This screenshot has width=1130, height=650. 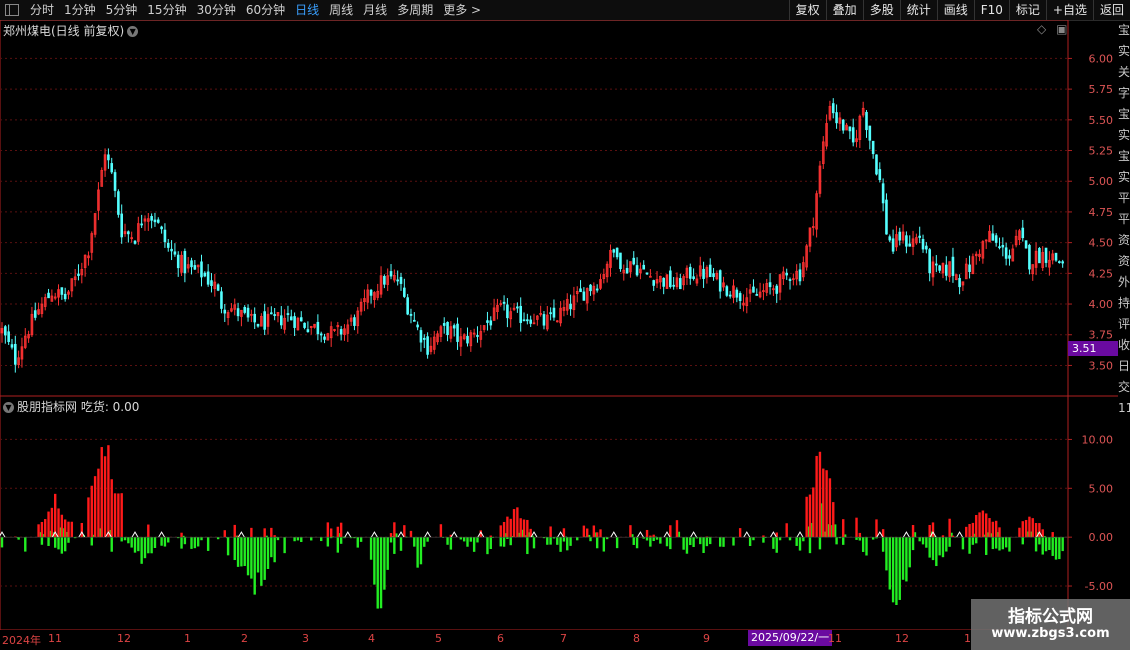 I want to click on add-watchlist-button: +自选, so click(x=1069, y=10).